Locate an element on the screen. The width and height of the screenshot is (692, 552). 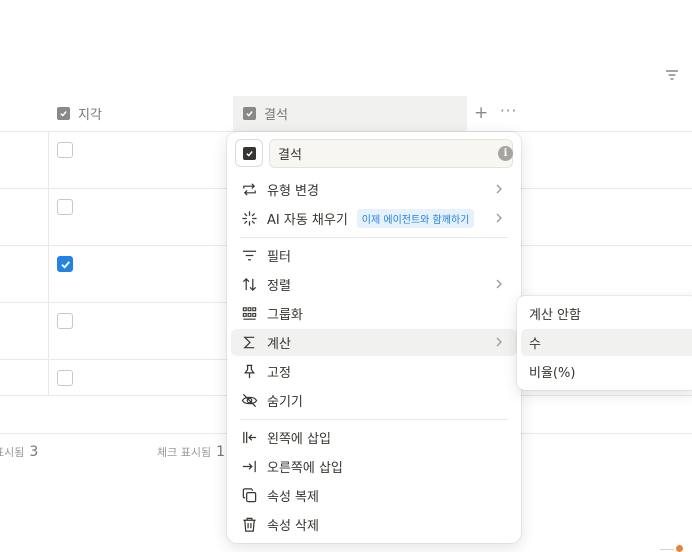
footer-summary-prev: 표시됨 3 is located at coordinates (19, 452).